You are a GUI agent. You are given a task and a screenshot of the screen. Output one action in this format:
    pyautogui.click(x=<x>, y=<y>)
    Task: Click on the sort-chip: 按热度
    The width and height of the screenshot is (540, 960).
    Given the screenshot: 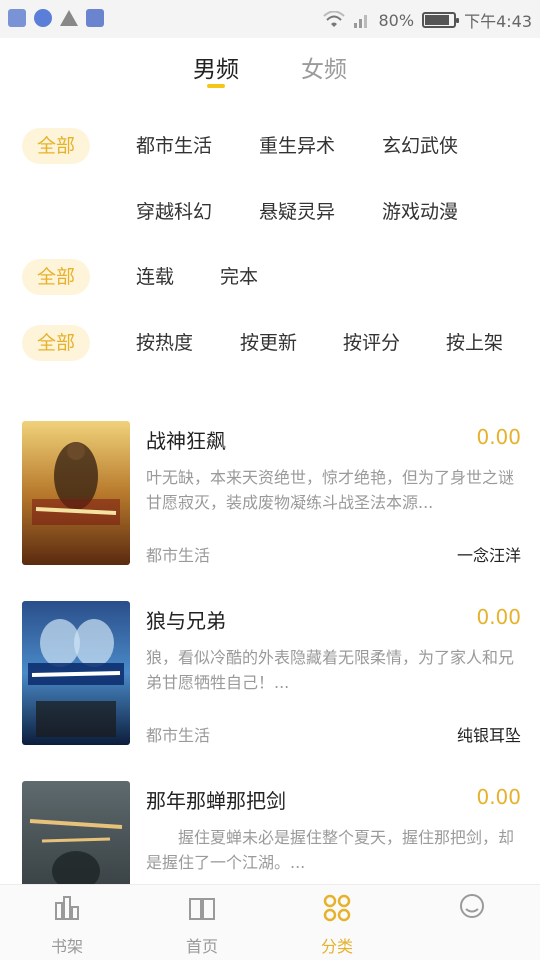 What is the action you would take?
    pyautogui.click(x=164, y=343)
    